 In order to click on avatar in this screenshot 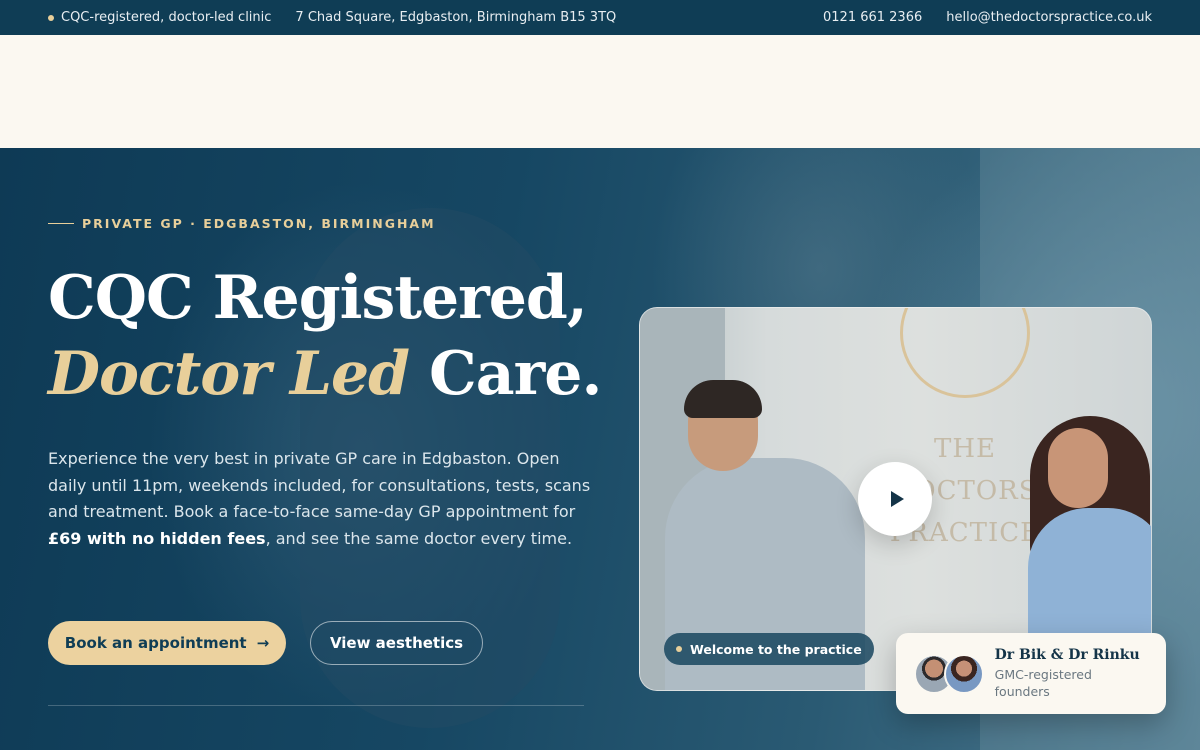, I will do `click(964, 673)`.